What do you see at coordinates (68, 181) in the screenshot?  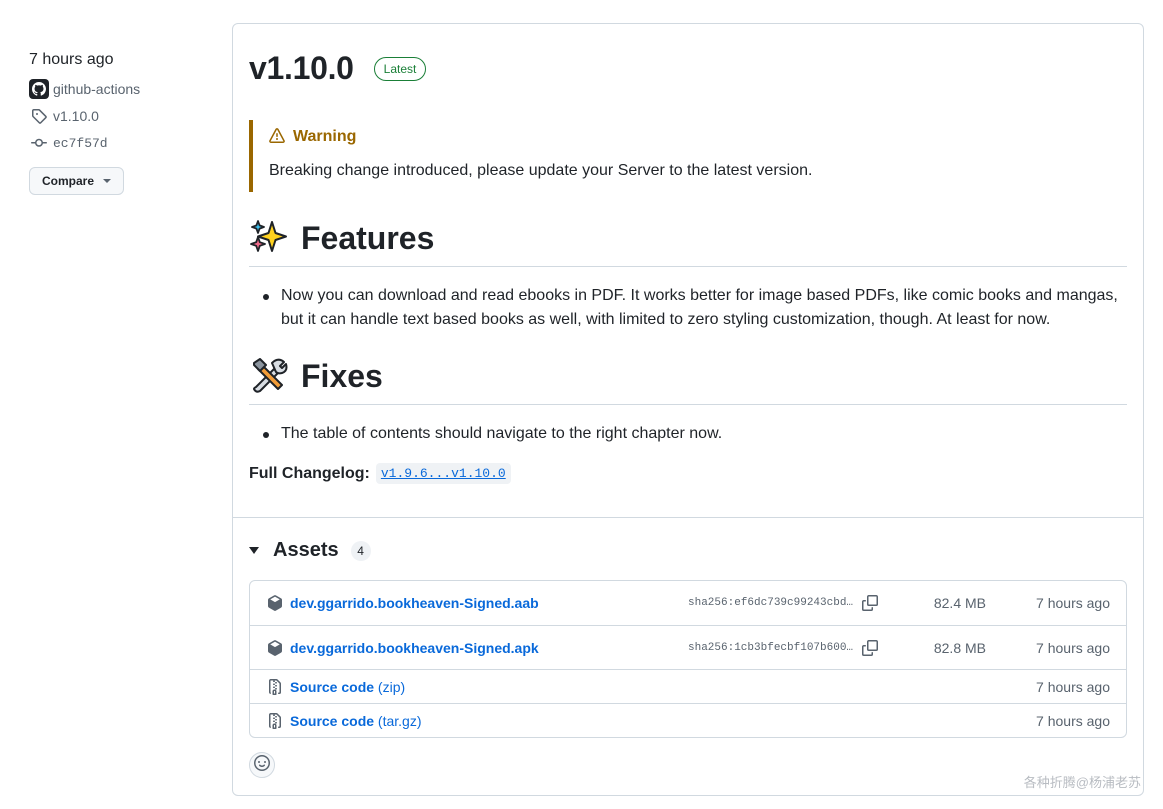 I see `compare-label: Compare` at bounding box center [68, 181].